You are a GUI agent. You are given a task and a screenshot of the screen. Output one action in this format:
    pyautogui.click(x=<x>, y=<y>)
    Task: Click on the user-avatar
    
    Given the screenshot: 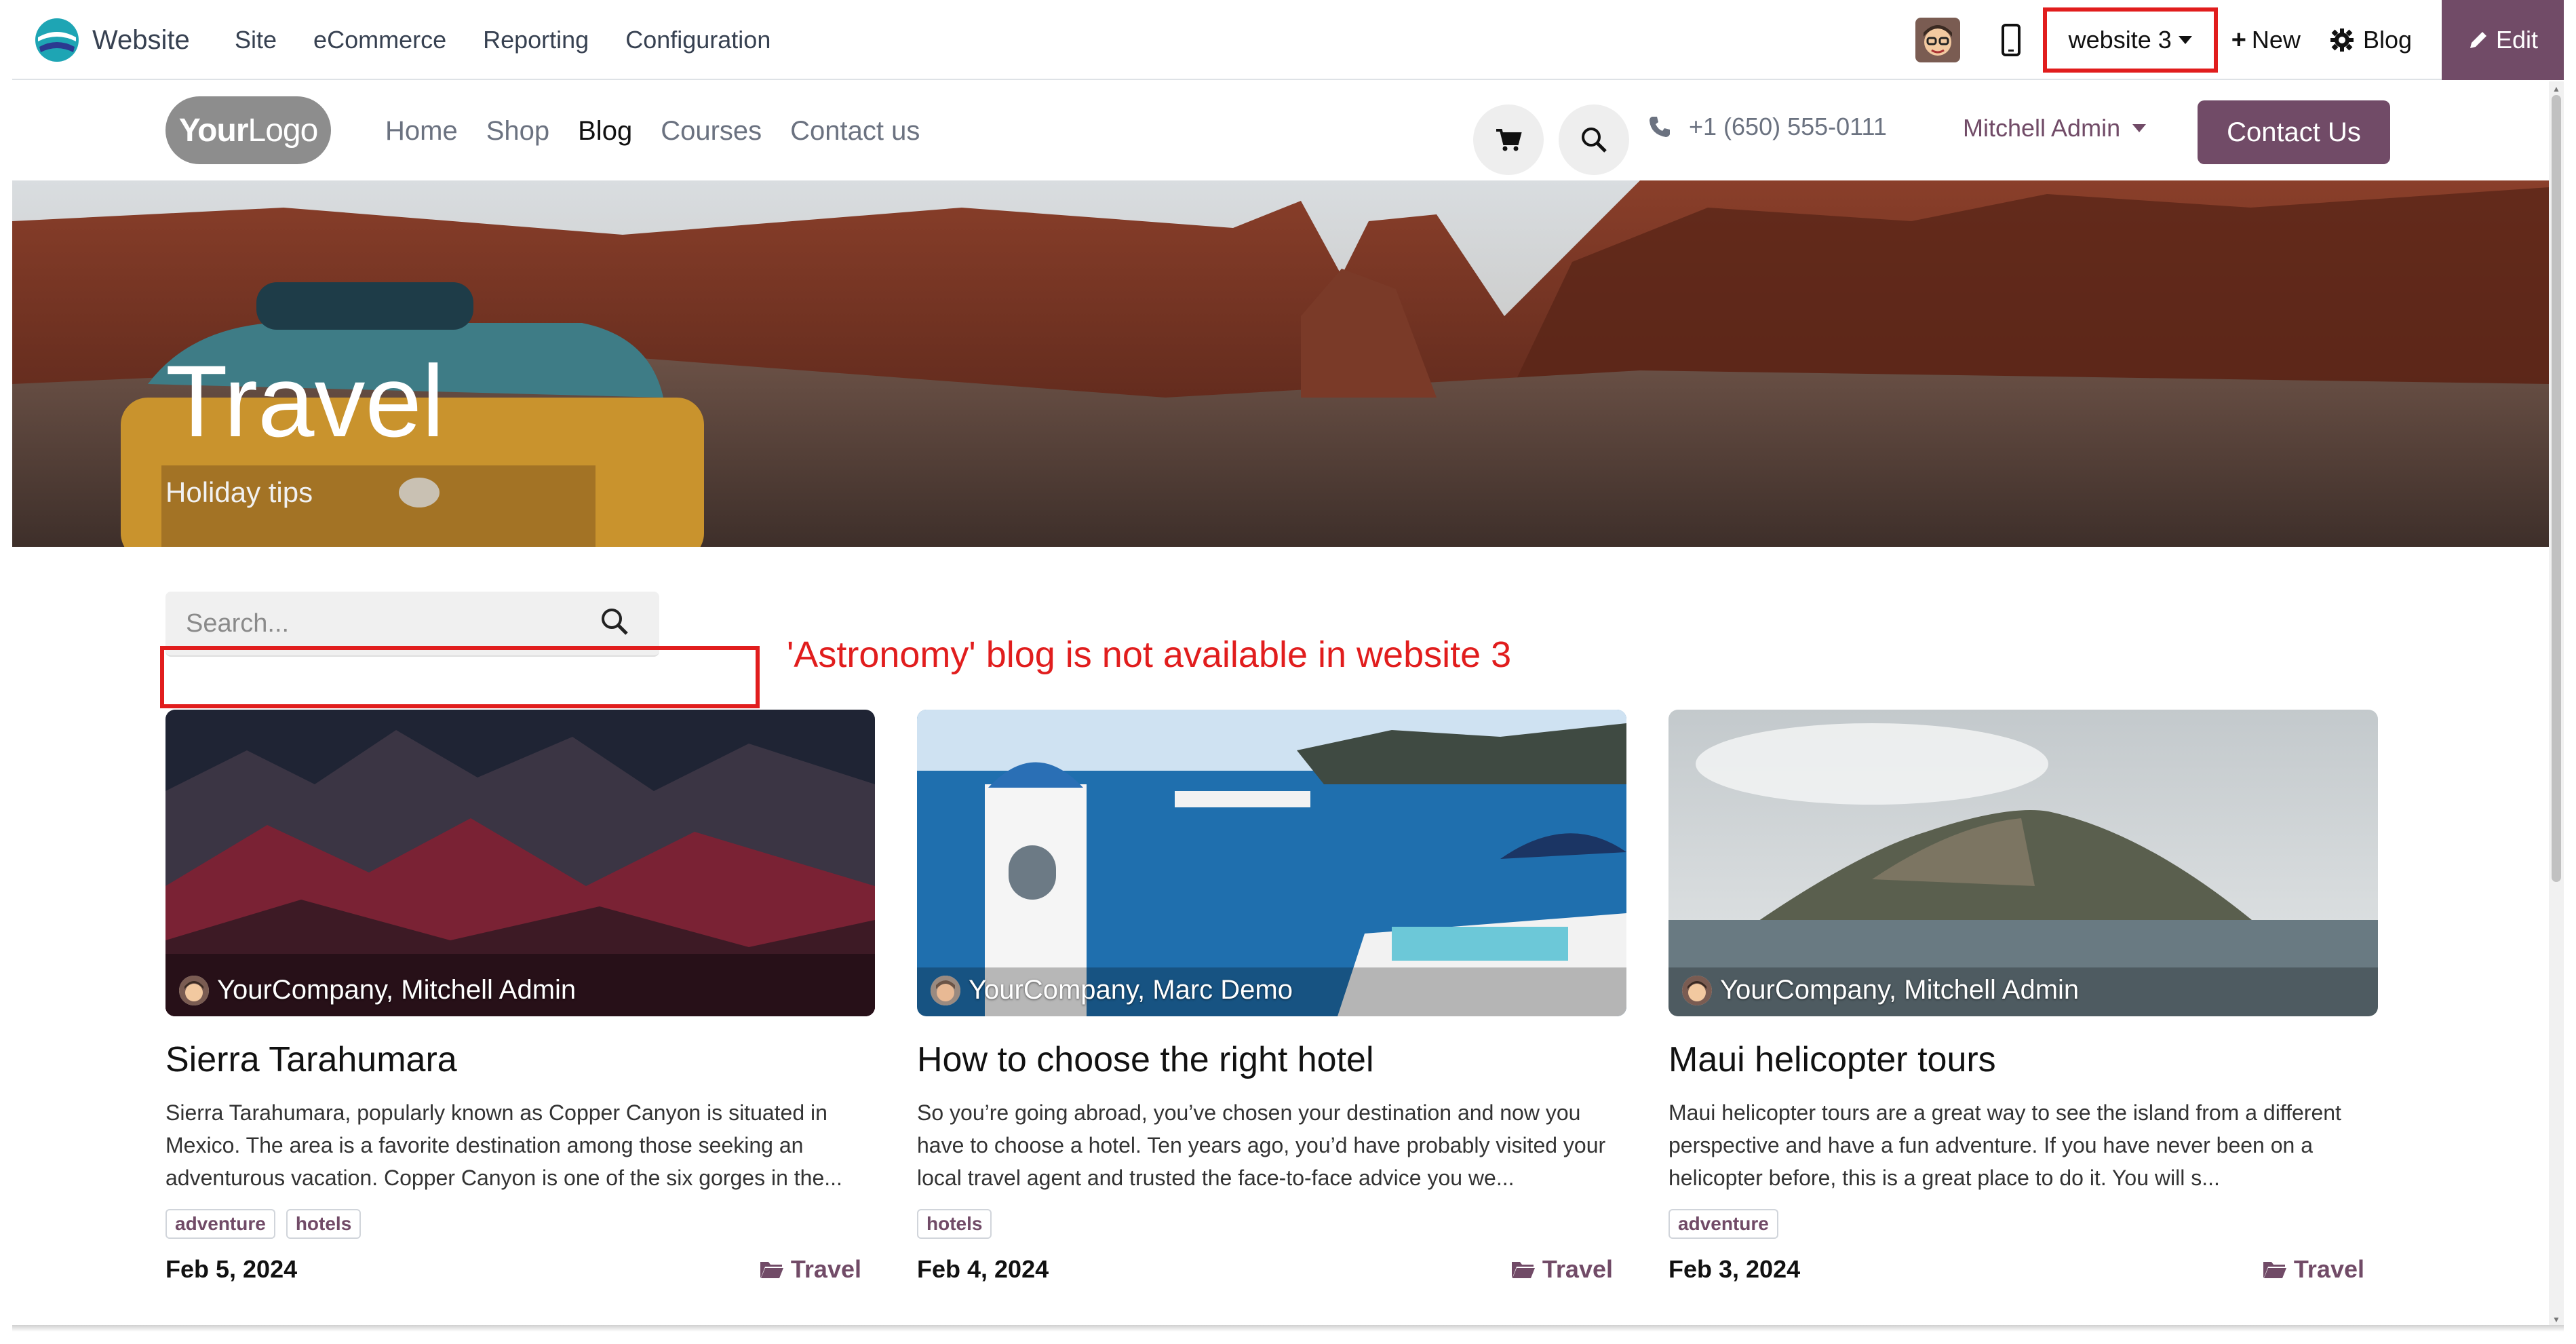 What is the action you would take?
    pyautogui.click(x=1937, y=40)
    